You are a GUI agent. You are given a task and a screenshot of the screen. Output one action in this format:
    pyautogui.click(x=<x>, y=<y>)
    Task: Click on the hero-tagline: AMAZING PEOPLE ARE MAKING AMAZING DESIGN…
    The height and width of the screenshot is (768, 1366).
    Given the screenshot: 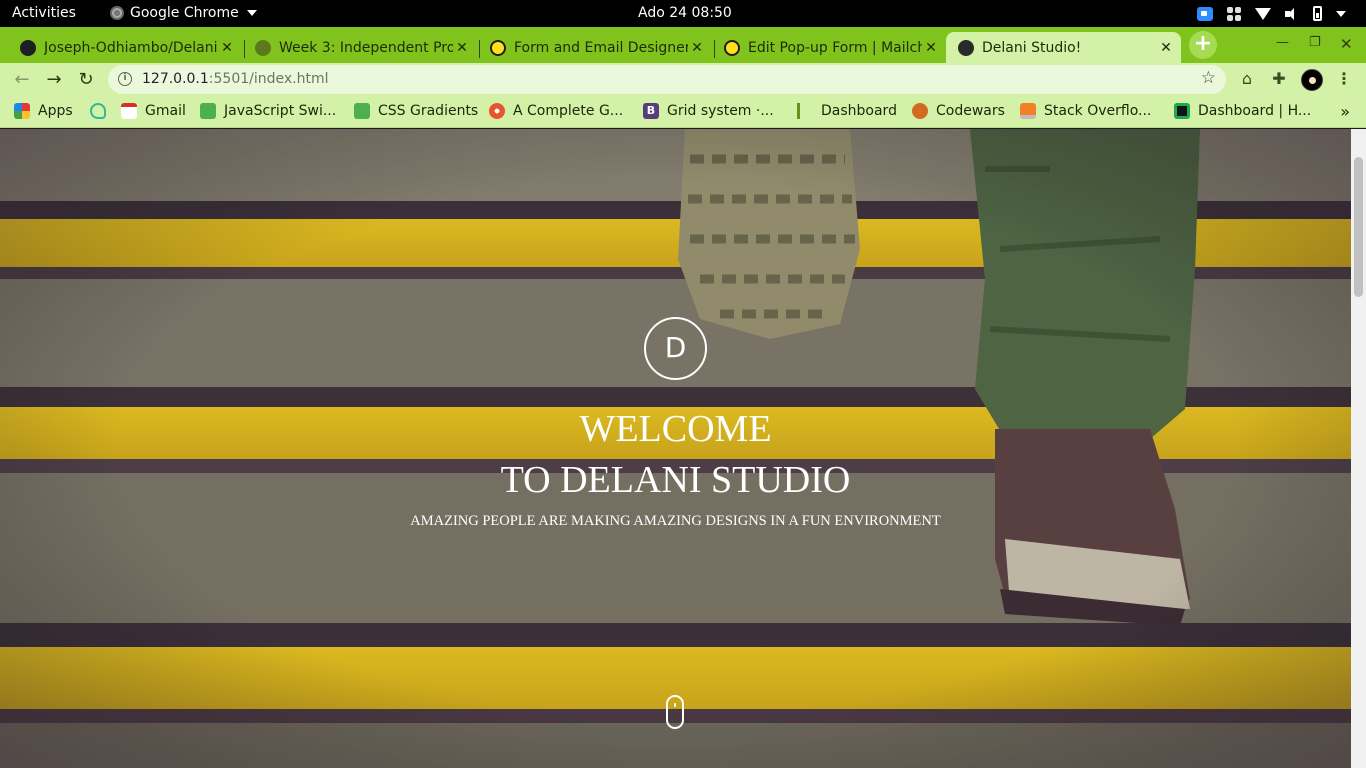 What is the action you would take?
    pyautogui.click(x=675, y=521)
    